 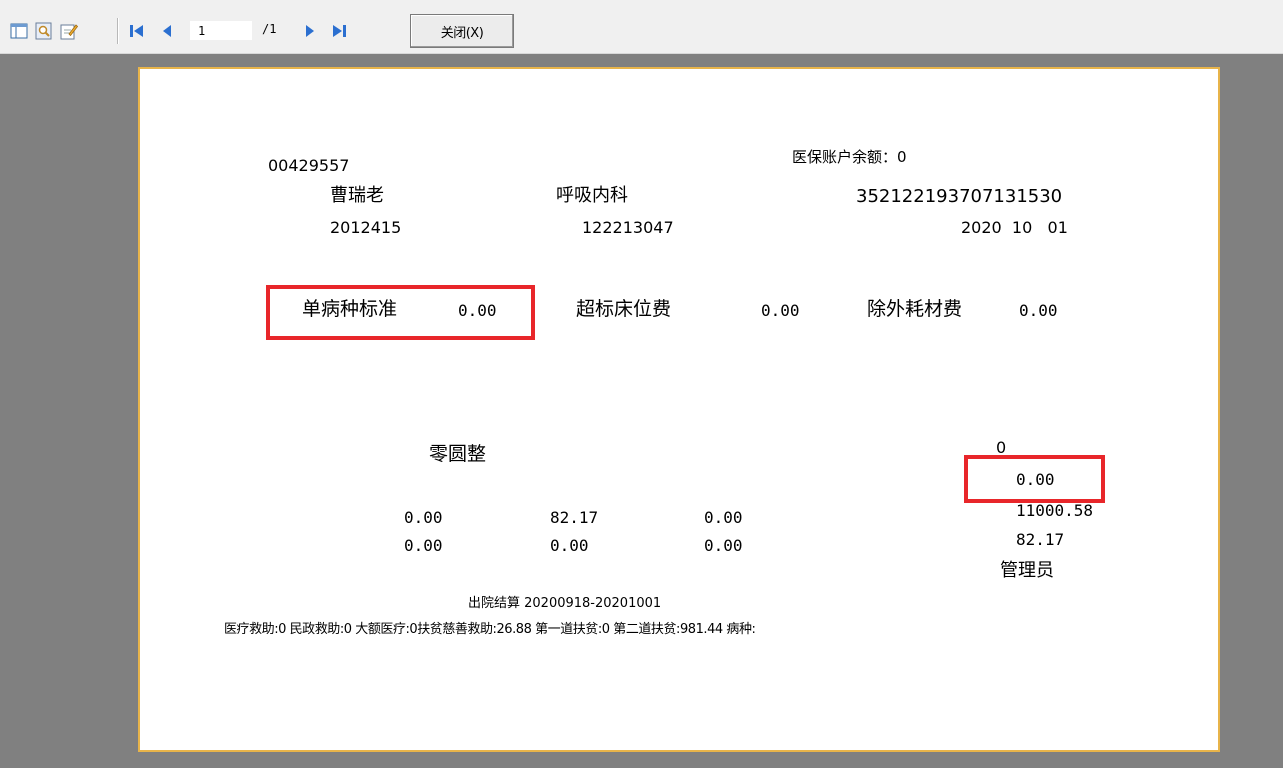 I want to click on search-icon, so click(x=44, y=31).